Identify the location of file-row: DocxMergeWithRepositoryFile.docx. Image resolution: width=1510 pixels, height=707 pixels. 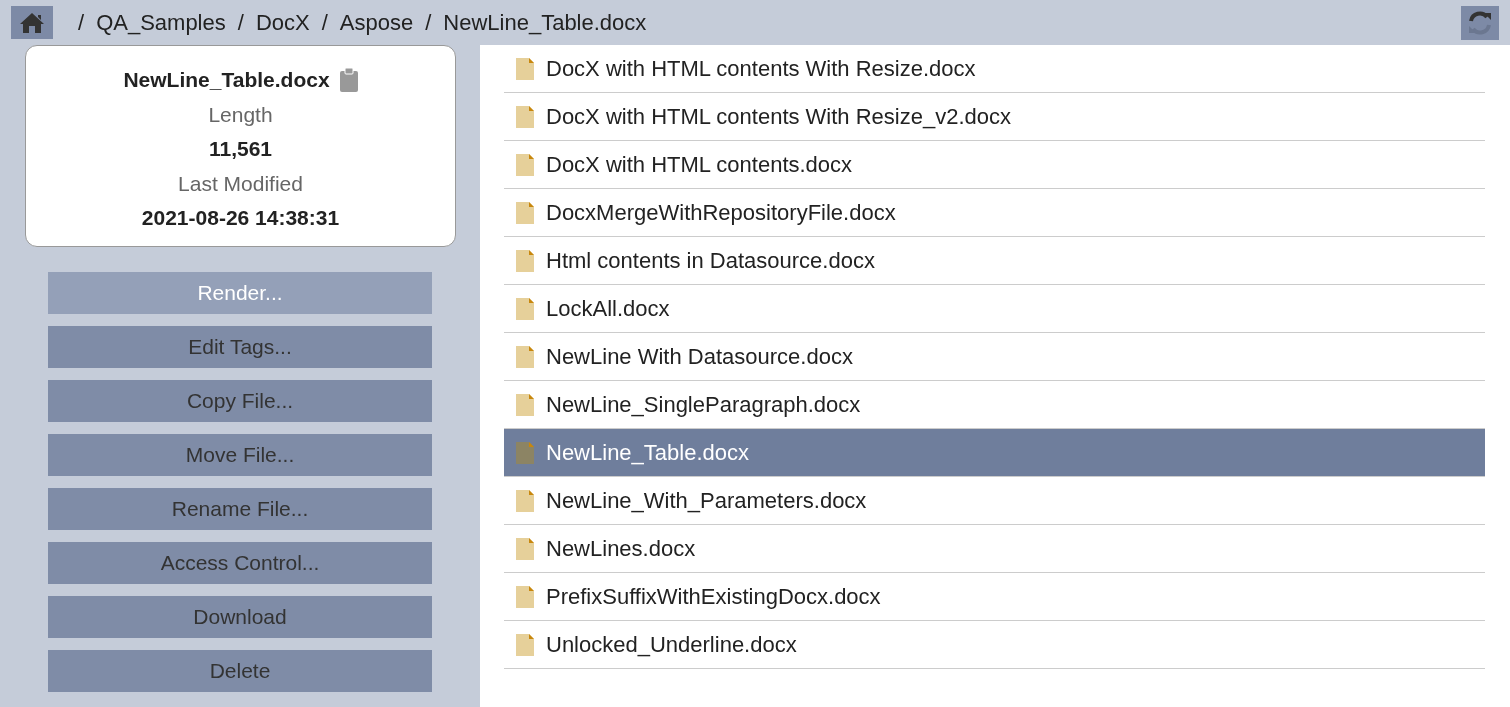
(994, 213).